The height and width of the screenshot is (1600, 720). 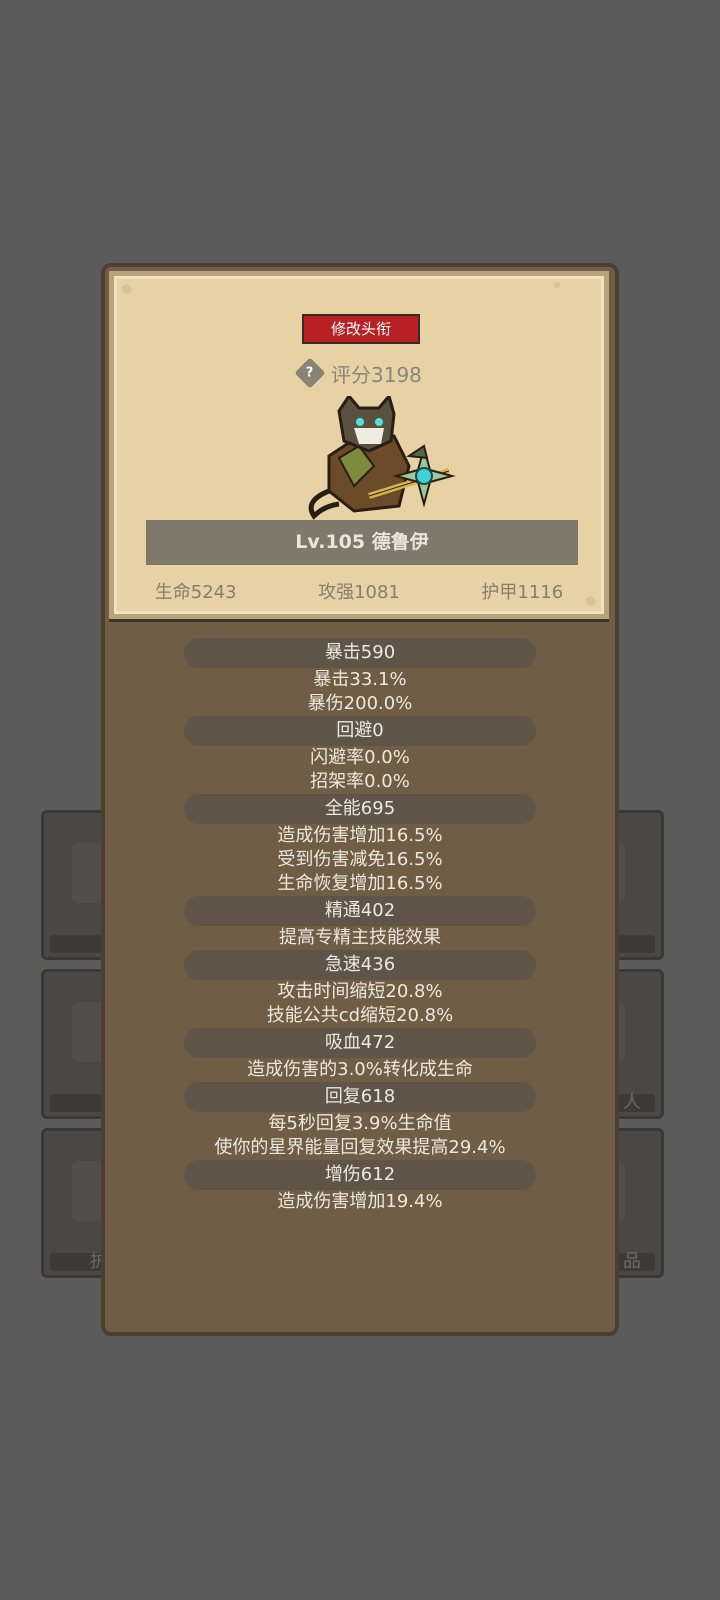 What do you see at coordinates (522, 592) in the screenshot?
I see `armor-stat: 护甲1116` at bounding box center [522, 592].